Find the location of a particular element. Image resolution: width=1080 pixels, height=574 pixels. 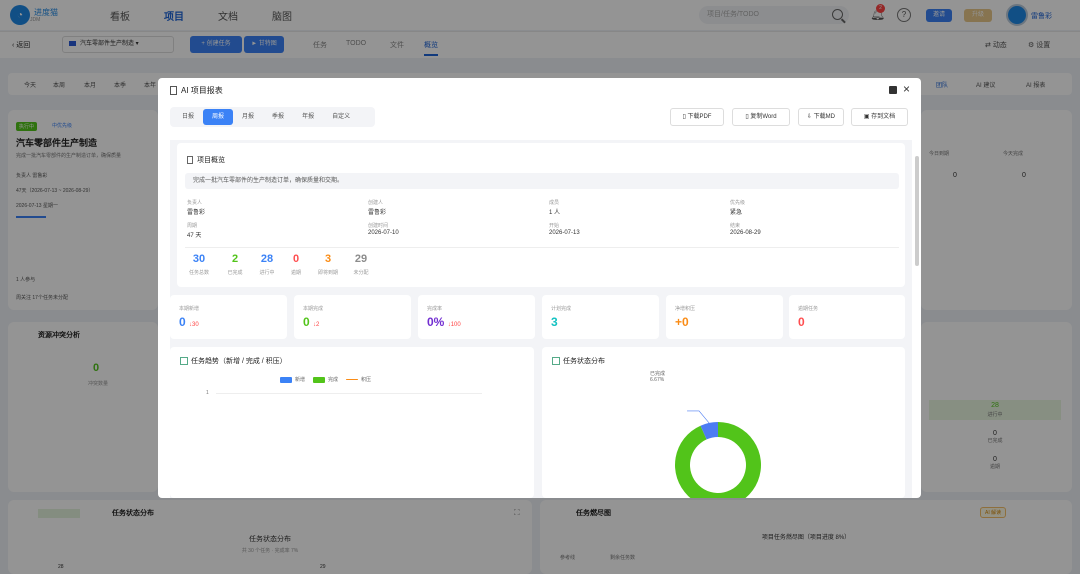

meta-start: 2026-07-13 is located at coordinates (564, 233).